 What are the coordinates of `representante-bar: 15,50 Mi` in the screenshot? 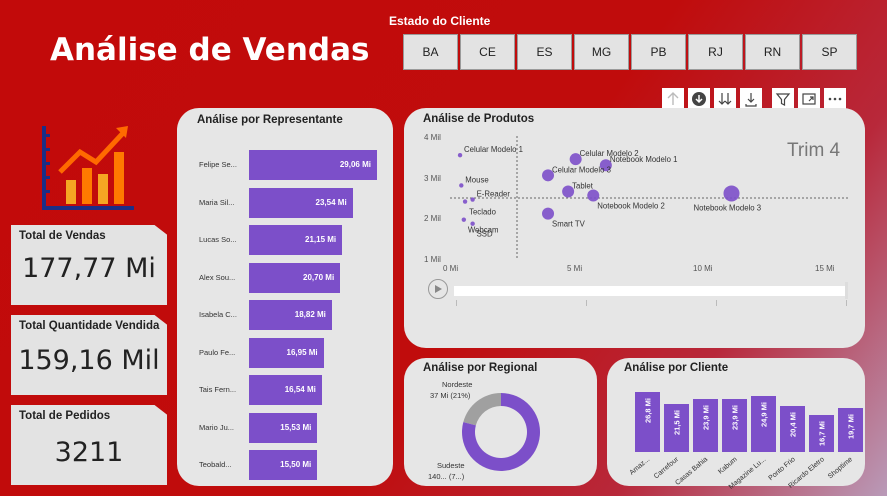 It's located at (283, 465).